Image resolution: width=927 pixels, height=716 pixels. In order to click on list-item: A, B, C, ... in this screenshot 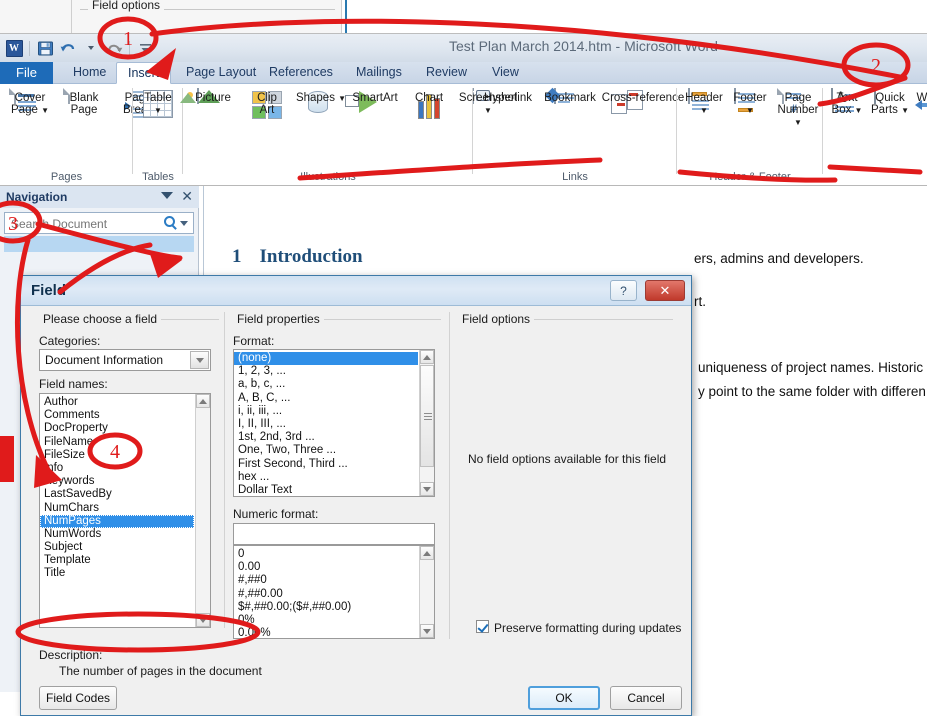, I will do `click(326, 398)`.